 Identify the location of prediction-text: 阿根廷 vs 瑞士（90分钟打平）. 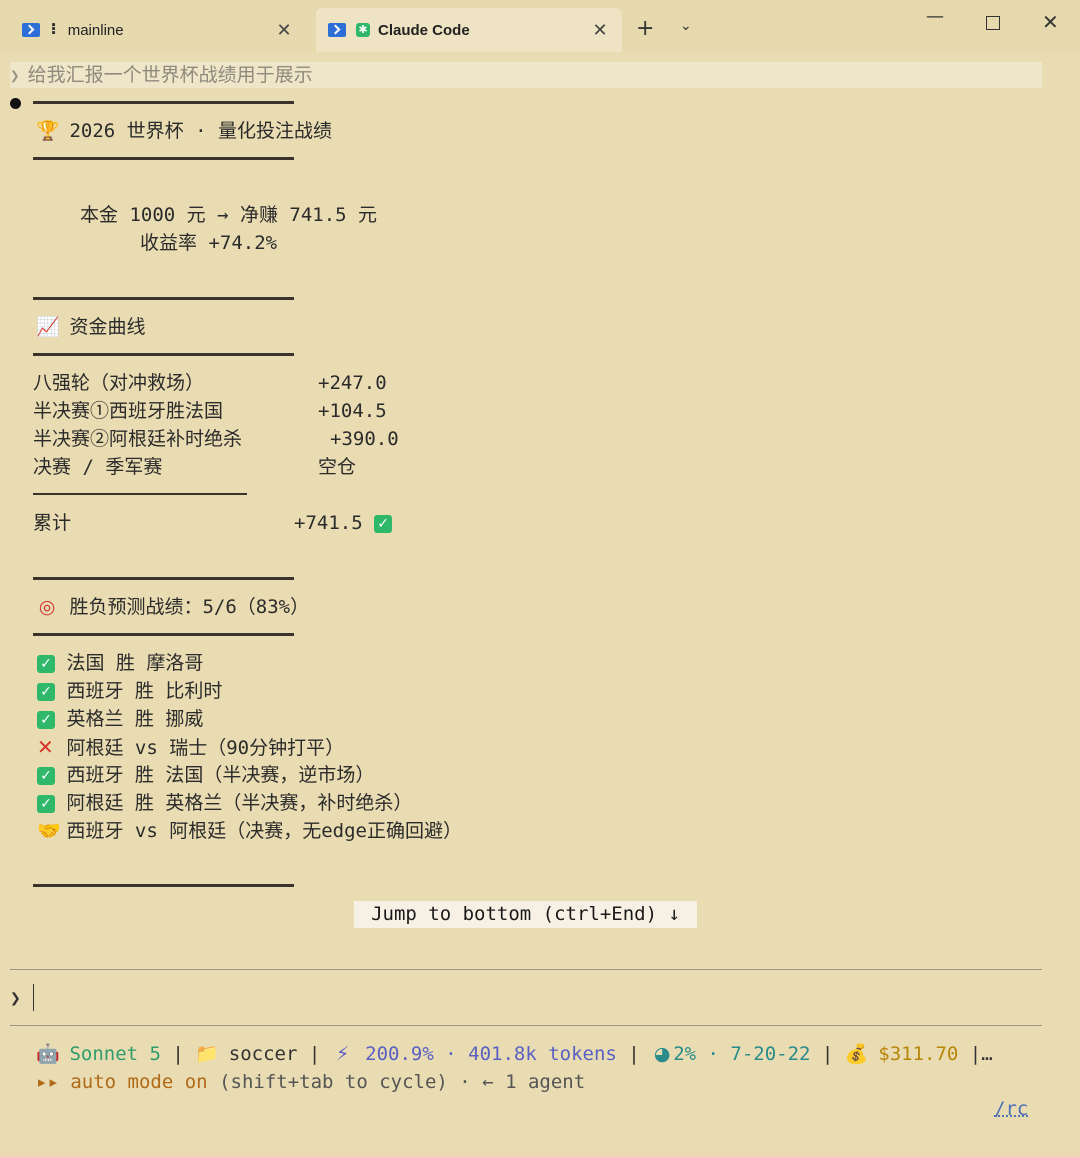
(205, 748).